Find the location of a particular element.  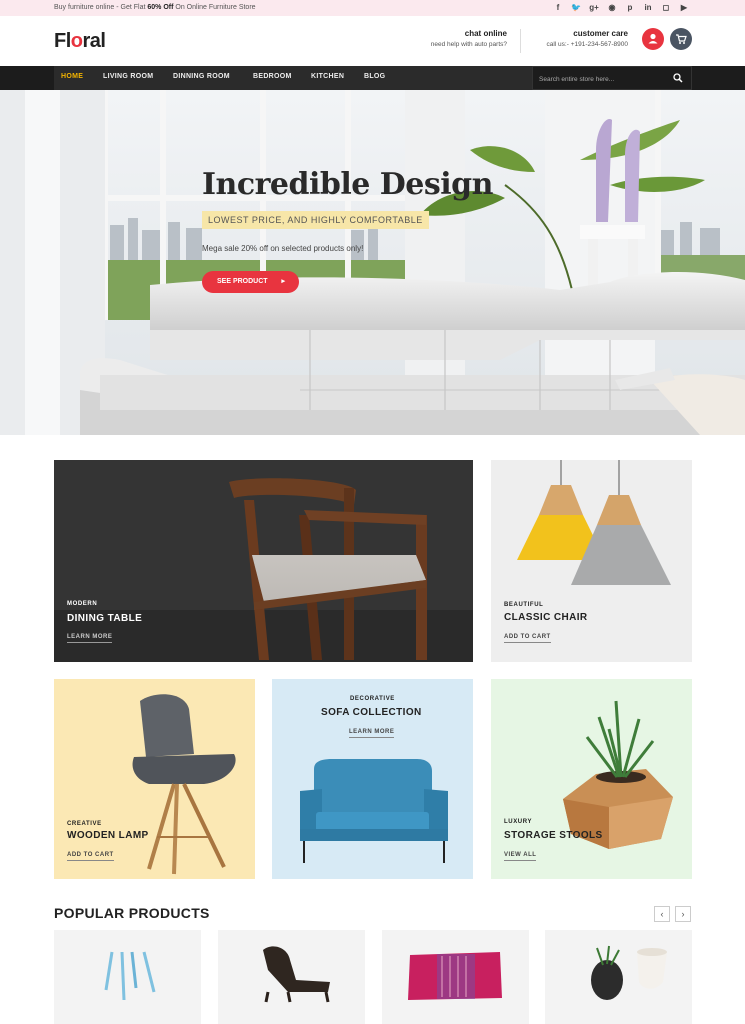

product-card-stool is located at coordinates (127, 977).